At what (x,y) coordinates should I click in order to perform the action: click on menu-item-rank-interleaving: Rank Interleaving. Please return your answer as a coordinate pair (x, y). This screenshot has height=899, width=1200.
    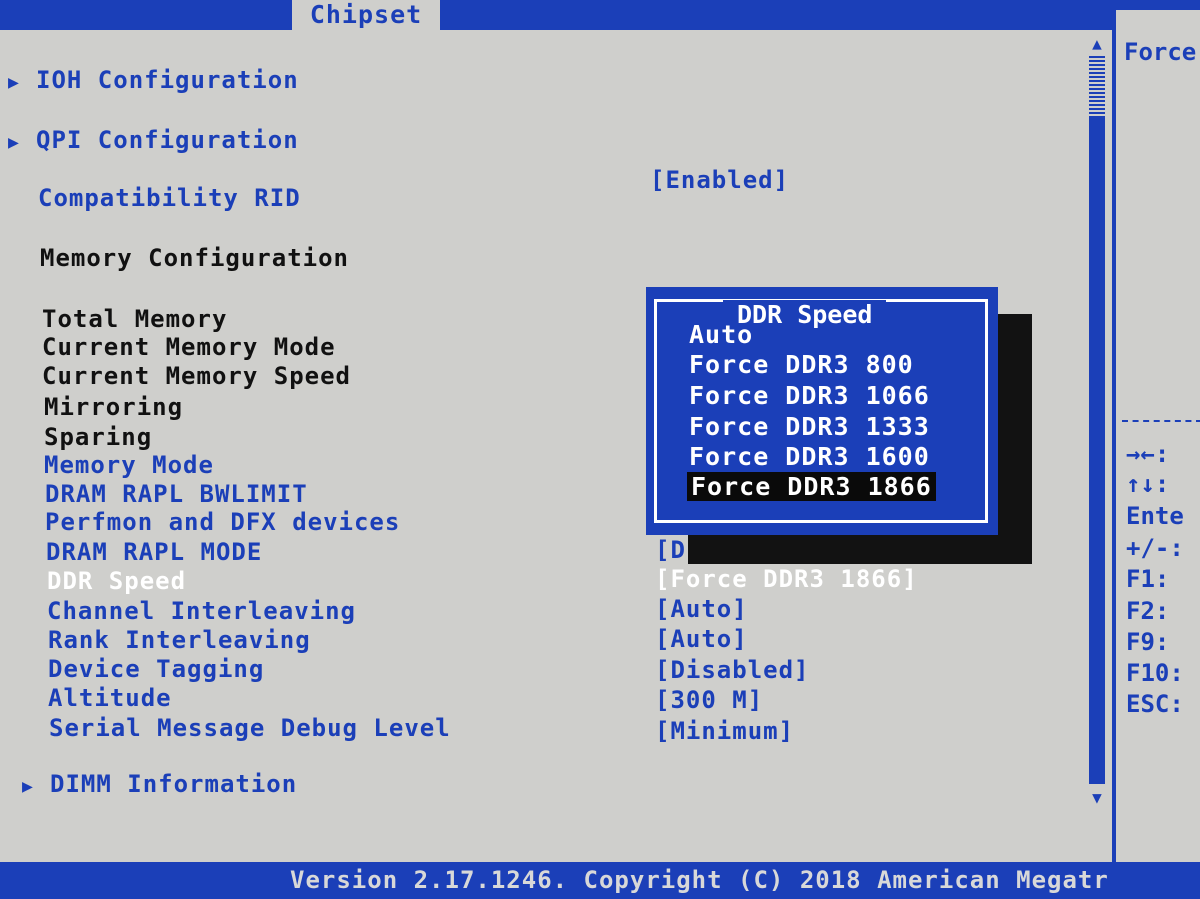
    Looking at the image, I should click on (179, 640).